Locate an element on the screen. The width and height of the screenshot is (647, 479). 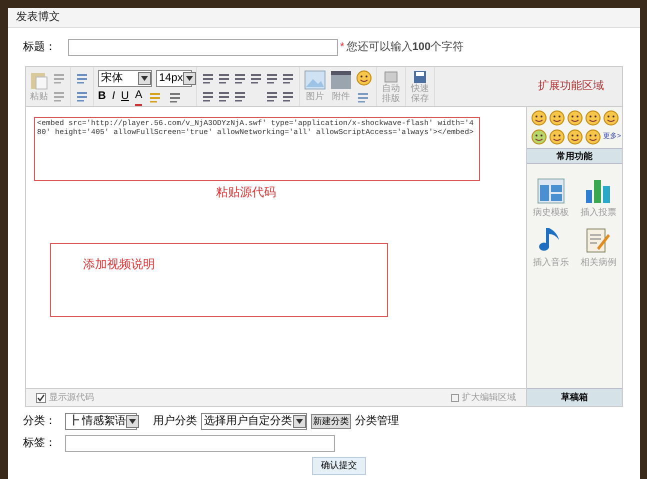
expand-icon is located at coordinates (455, 398).